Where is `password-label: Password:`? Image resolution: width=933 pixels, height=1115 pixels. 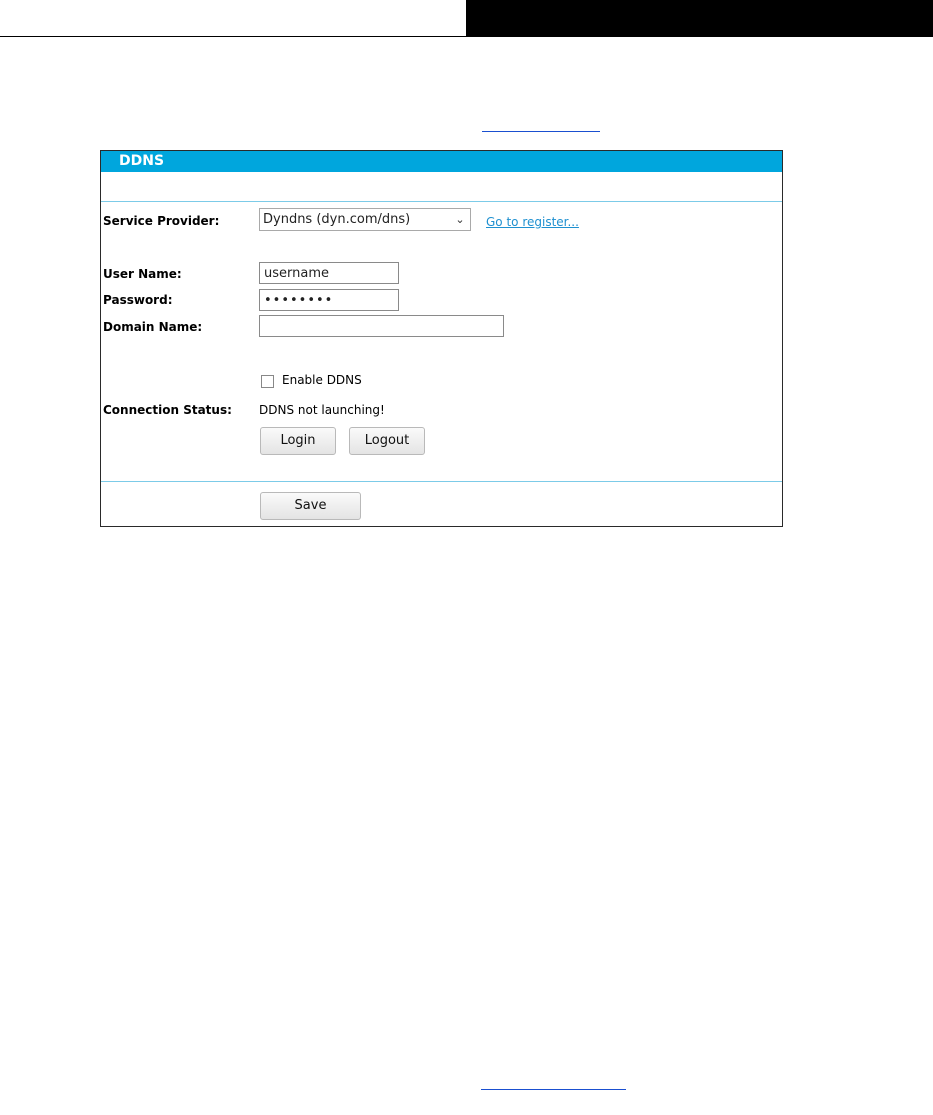
password-label: Password: is located at coordinates (138, 300).